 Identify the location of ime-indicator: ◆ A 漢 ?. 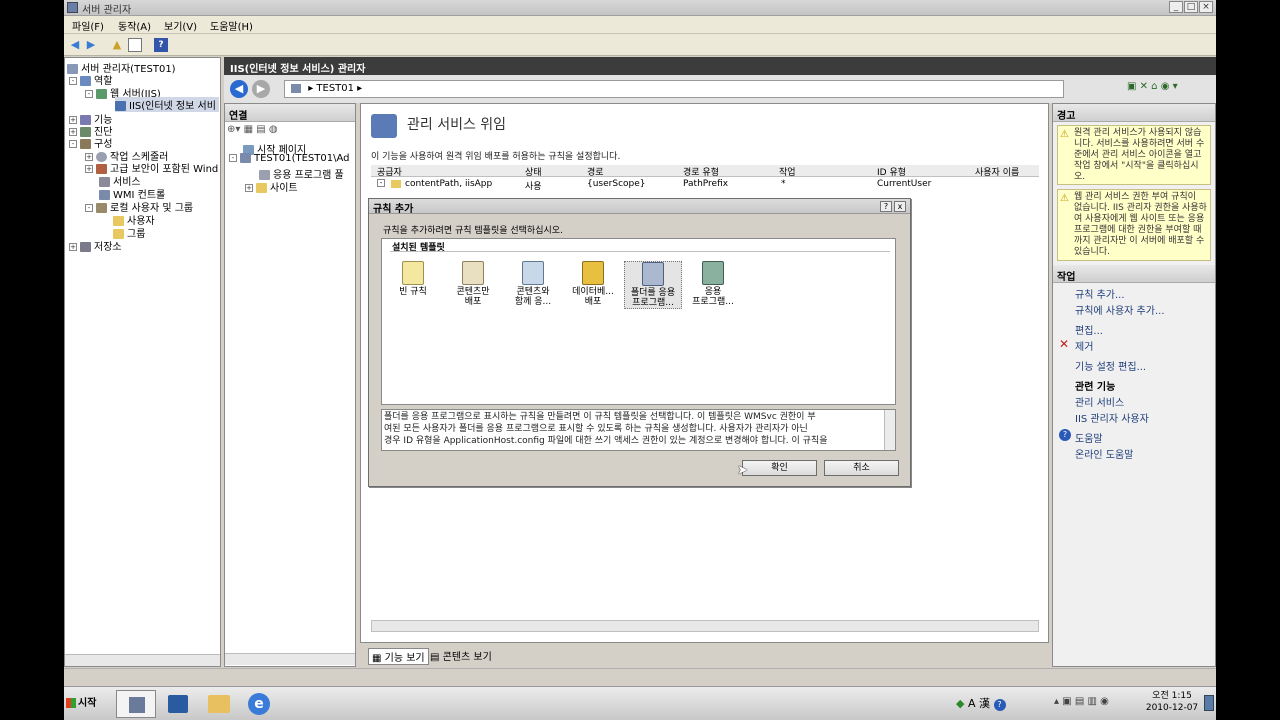
(981, 703).